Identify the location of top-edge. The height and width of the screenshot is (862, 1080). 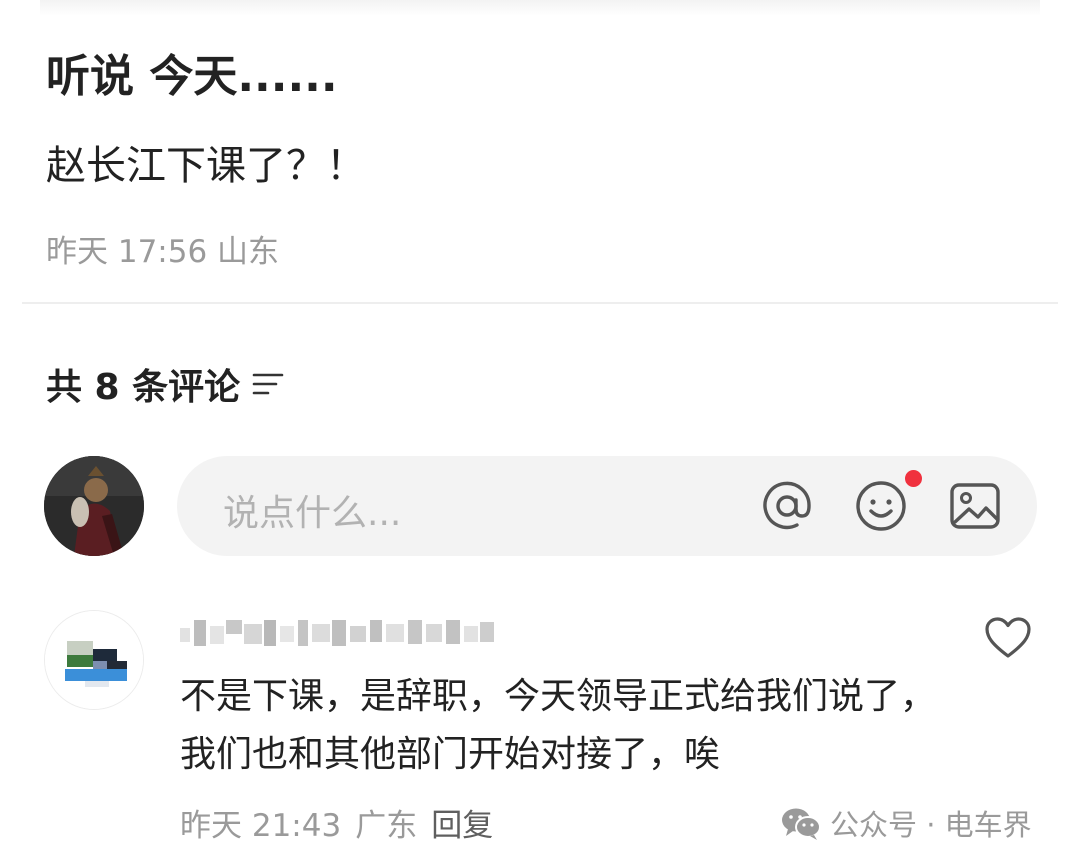
(540, 8).